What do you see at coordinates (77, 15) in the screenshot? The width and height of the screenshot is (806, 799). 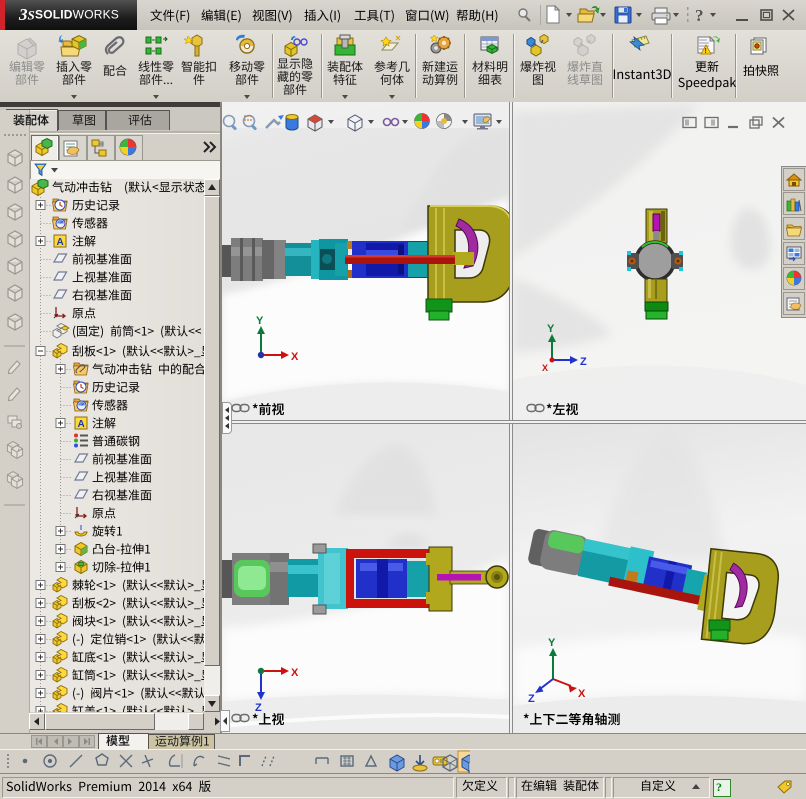 I see `svg-text: SOLIDWORKS` at bounding box center [77, 15].